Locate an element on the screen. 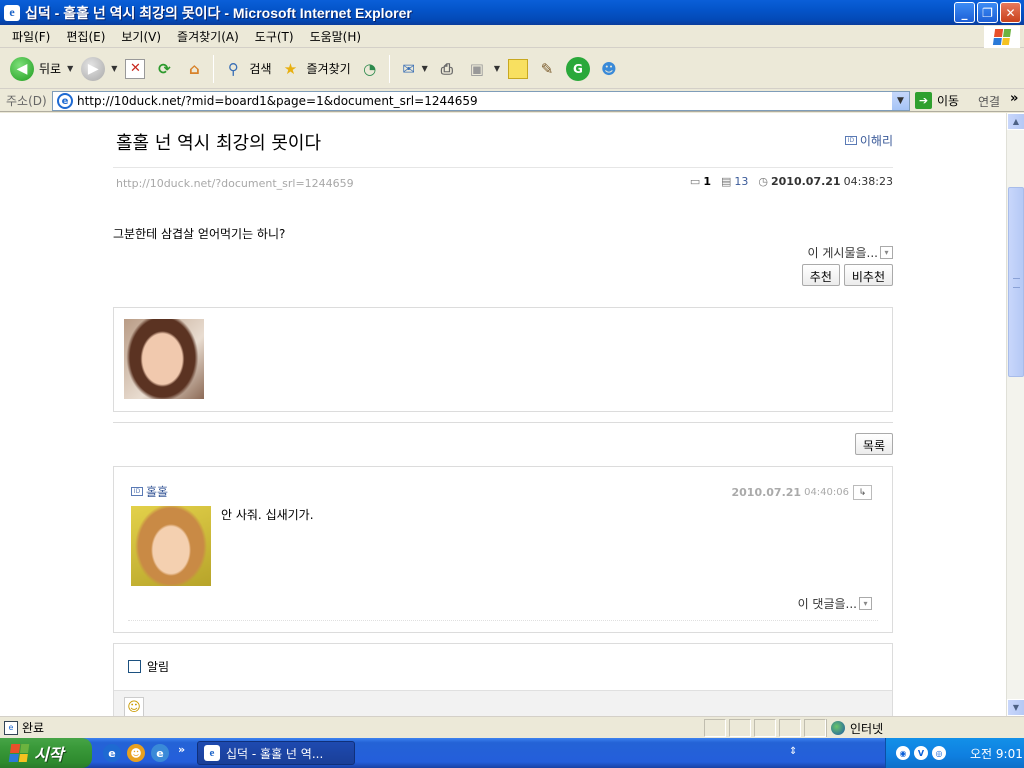  menu-file: 파일(F) is located at coordinates (31, 36).